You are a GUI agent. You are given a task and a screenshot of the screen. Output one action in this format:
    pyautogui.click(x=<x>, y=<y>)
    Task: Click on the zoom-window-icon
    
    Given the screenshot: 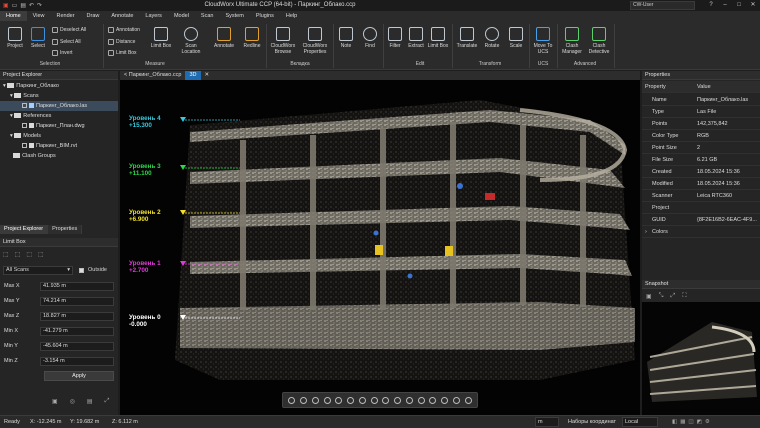 What is the action you would take?
    pyautogui.click(x=327, y=400)
    